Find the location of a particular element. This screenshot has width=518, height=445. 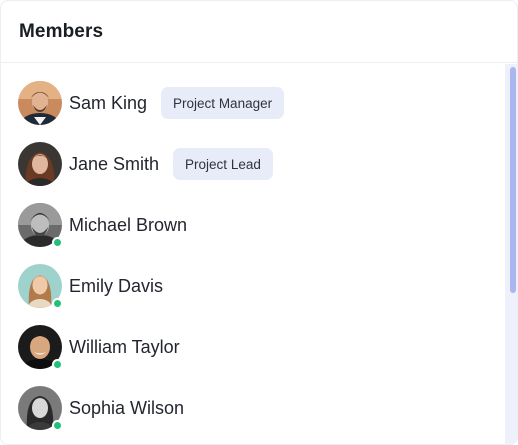

panel-title: Members is located at coordinates (61, 31).